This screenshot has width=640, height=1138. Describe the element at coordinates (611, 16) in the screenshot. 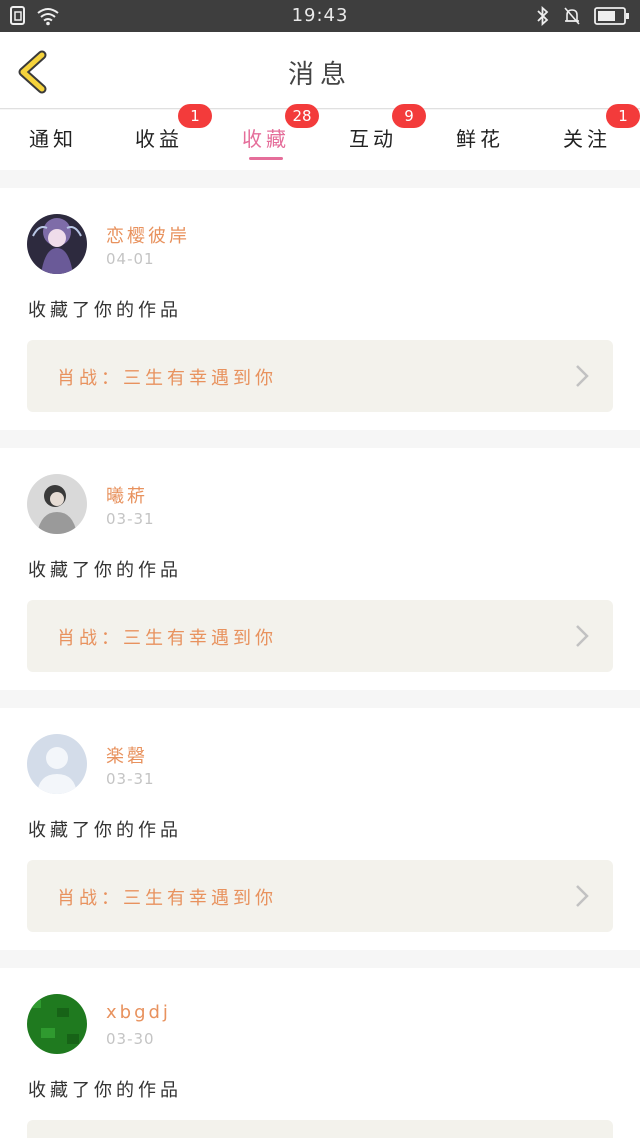

I see `battery-icon` at that location.